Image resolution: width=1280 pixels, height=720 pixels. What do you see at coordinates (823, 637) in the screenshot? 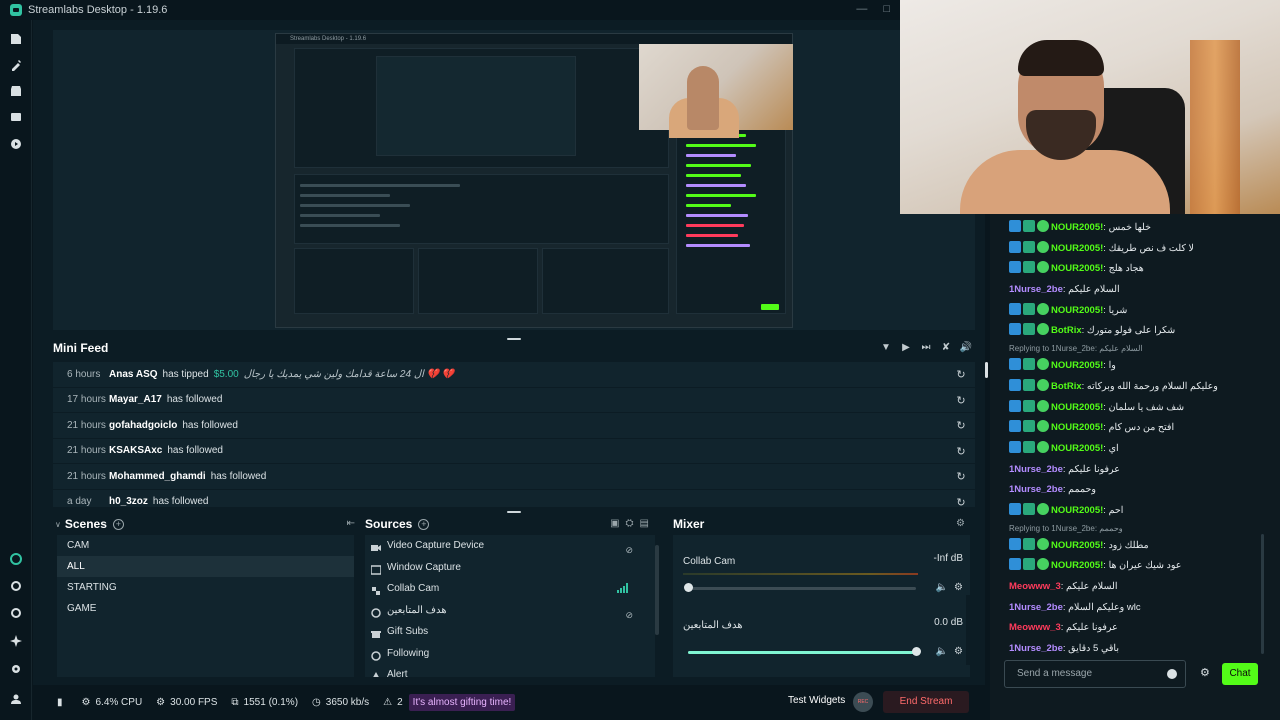
I see `mixer-channel: هدف المتابعين 0.0 dB 🔈 ⚙` at bounding box center [823, 637].